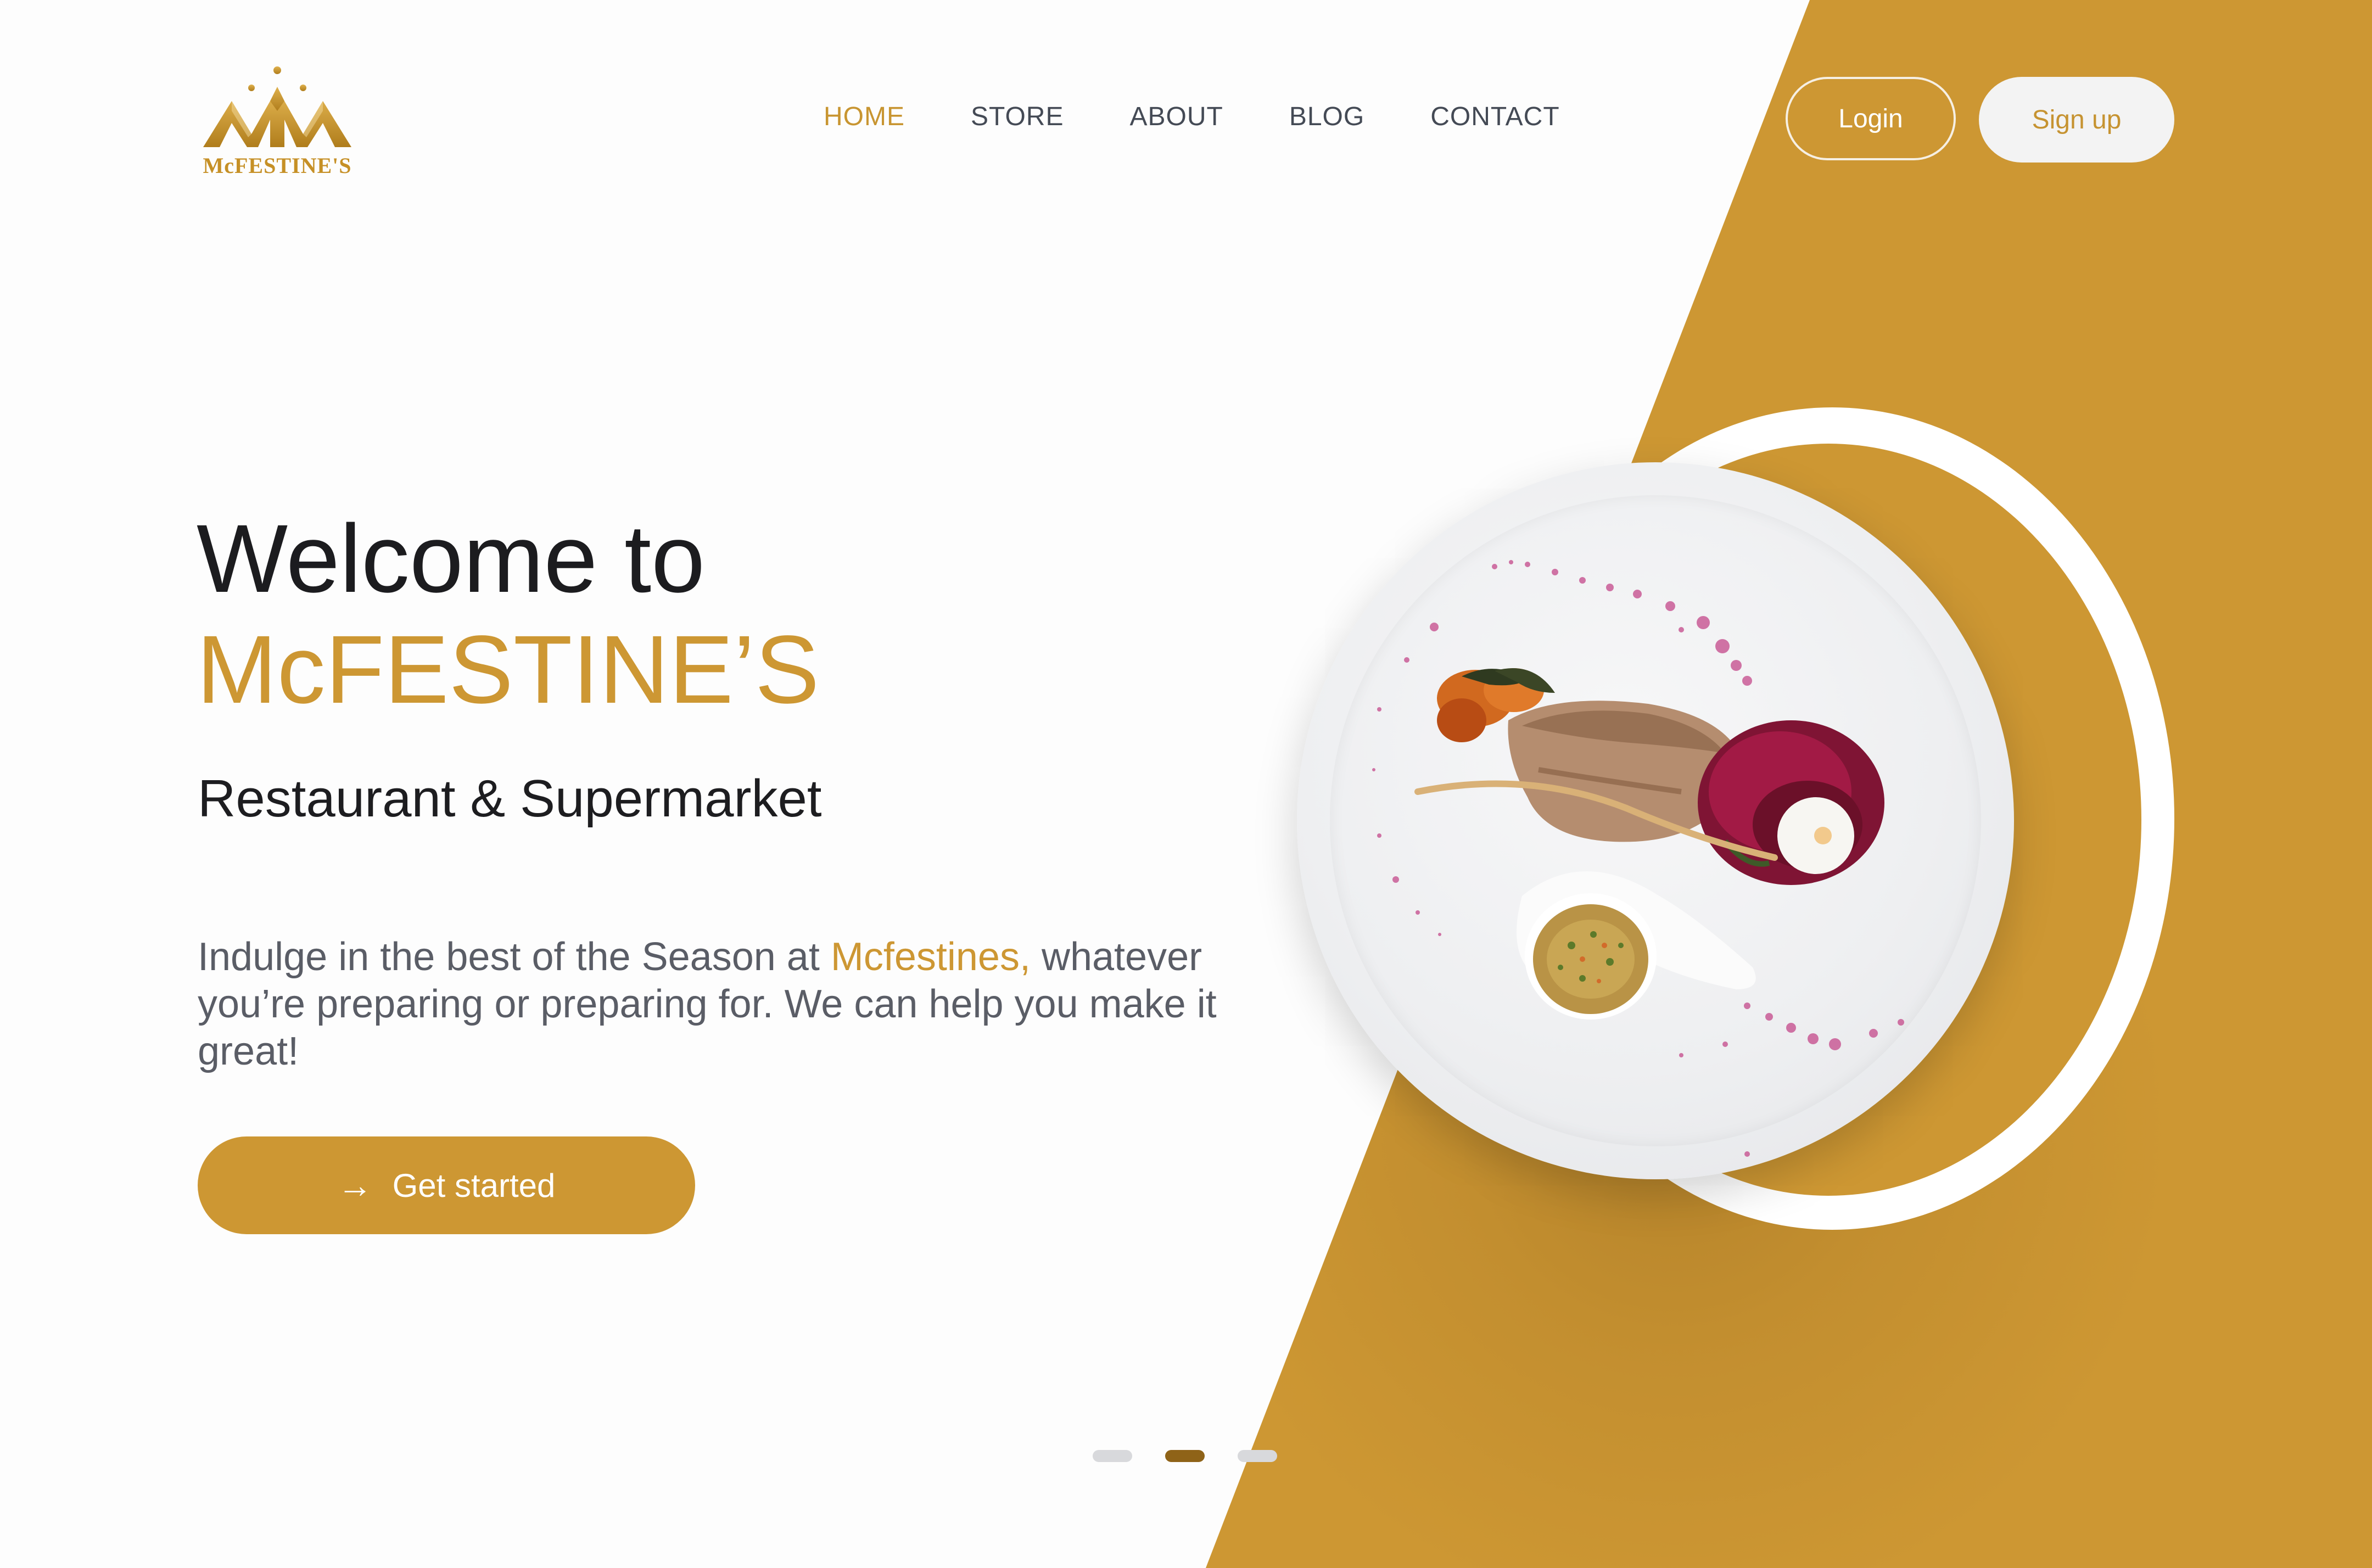 The height and width of the screenshot is (1568, 2372). What do you see at coordinates (1326, 117) in the screenshot?
I see `nav-item-blog: BLOG` at bounding box center [1326, 117].